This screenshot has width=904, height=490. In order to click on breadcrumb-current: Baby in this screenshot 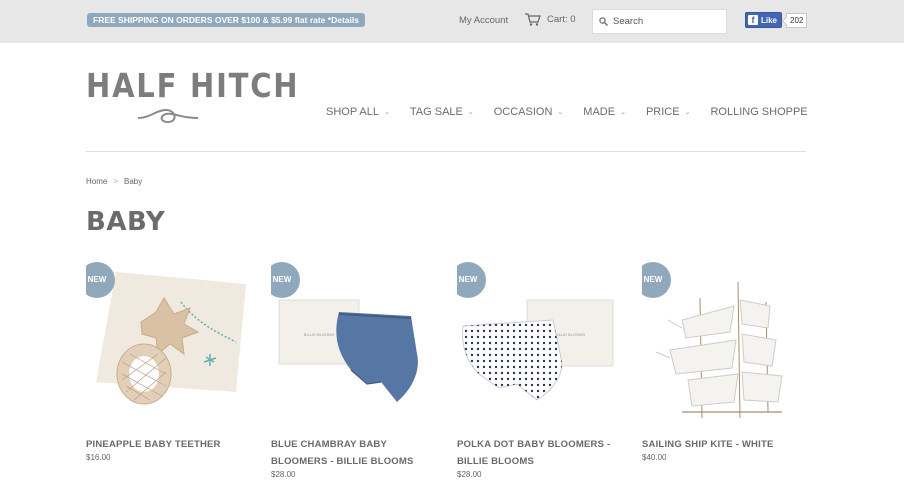, I will do `click(133, 181)`.